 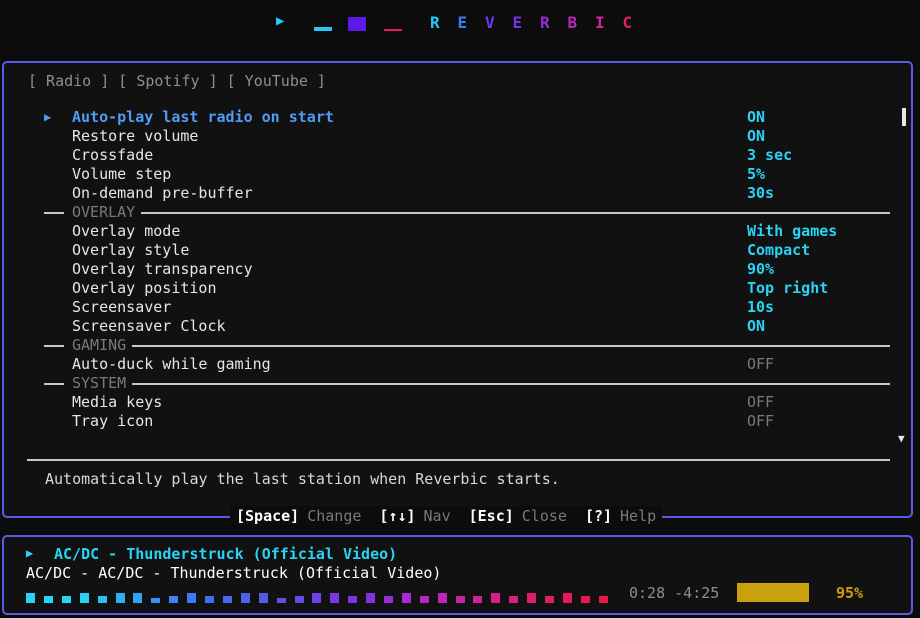 What do you see at coordinates (540, 22) in the screenshot?
I see `app-title: REVERBIC` at bounding box center [540, 22].